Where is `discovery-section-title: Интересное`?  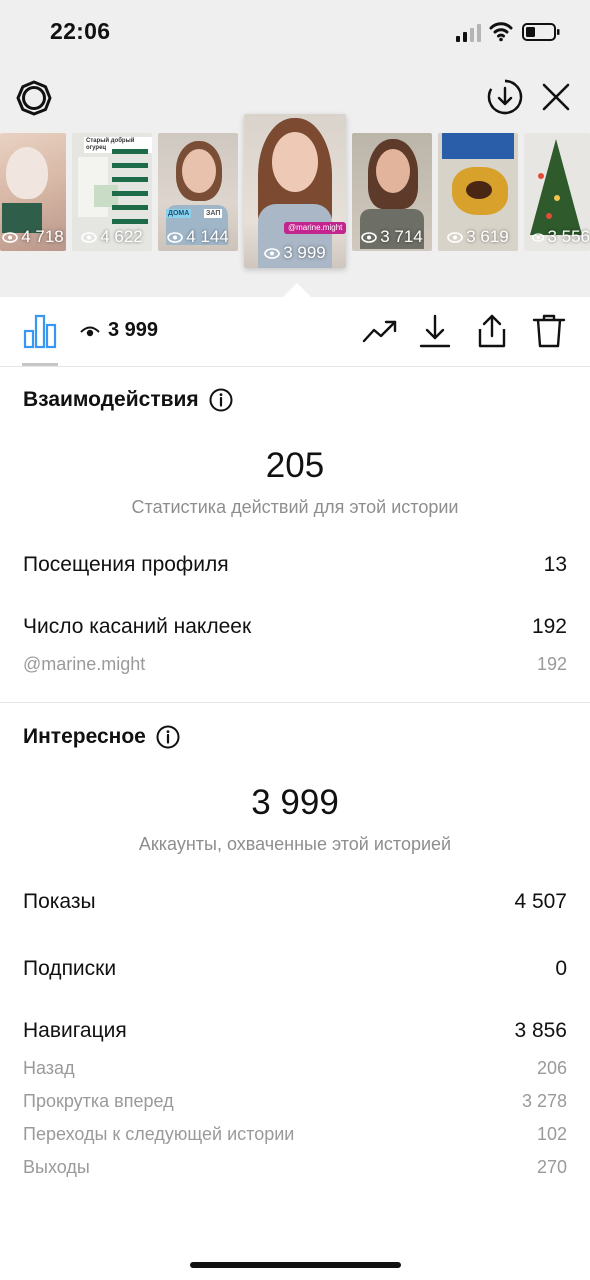
discovery-section-title: Интересное is located at coordinates (101, 737).